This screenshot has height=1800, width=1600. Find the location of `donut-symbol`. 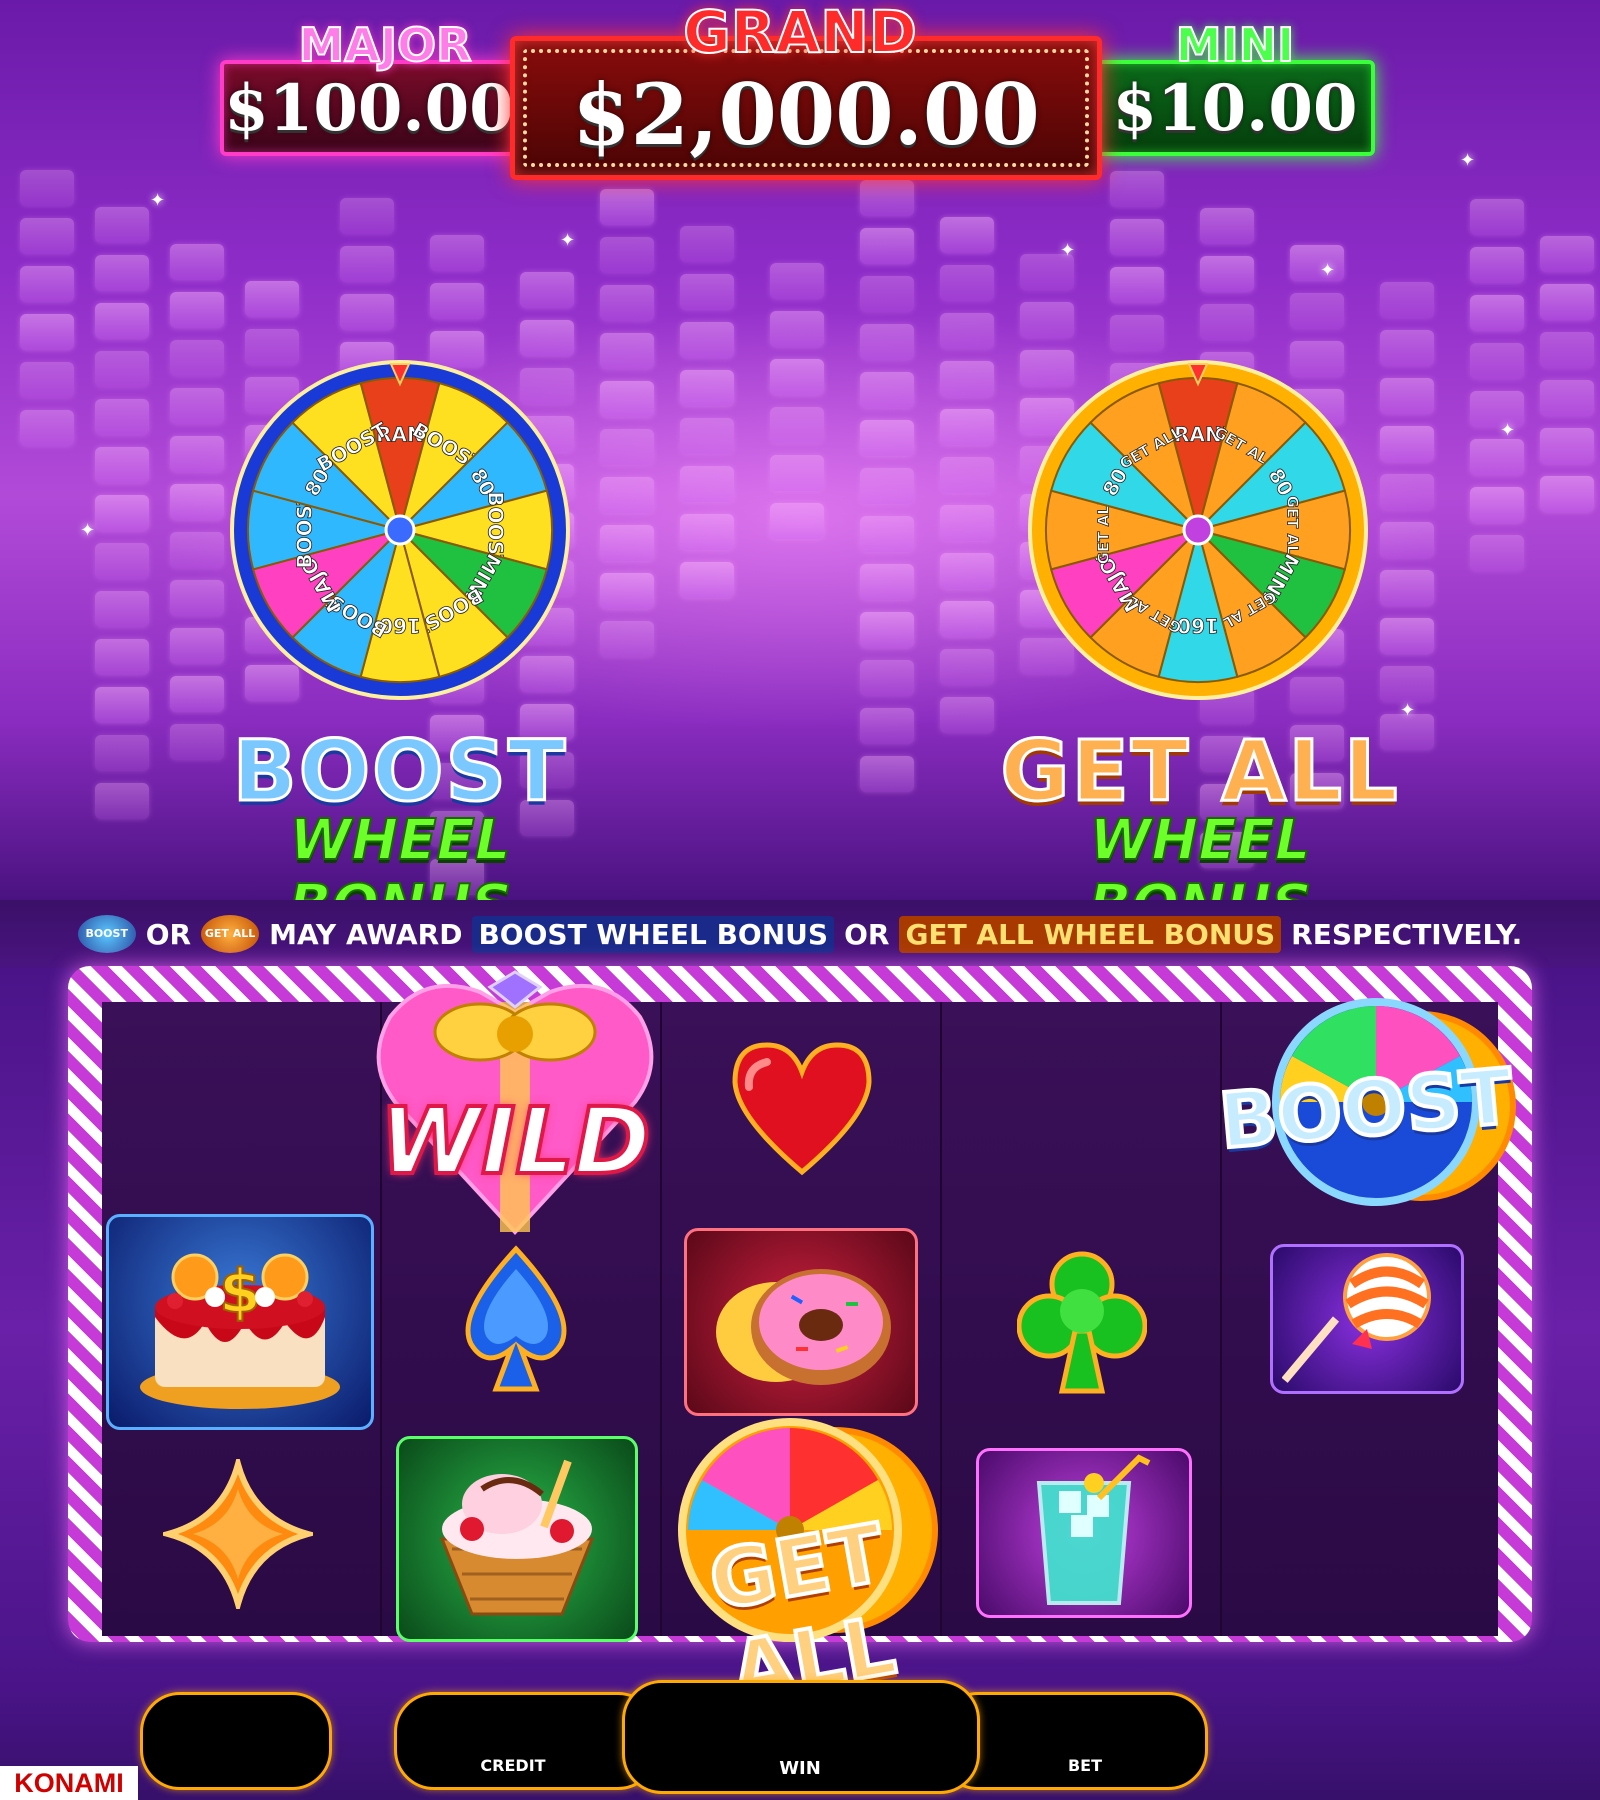

donut-symbol is located at coordinates (801, 1322).